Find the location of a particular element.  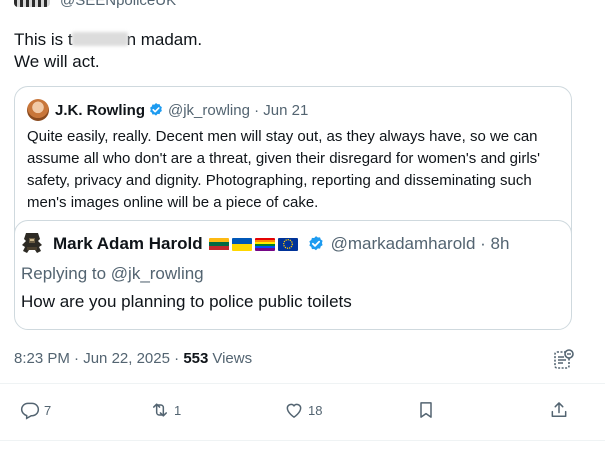

tweet-meta: 8:23 PM · Jun 22, 2025 · 553 Views is located at coordinates (133, 358).